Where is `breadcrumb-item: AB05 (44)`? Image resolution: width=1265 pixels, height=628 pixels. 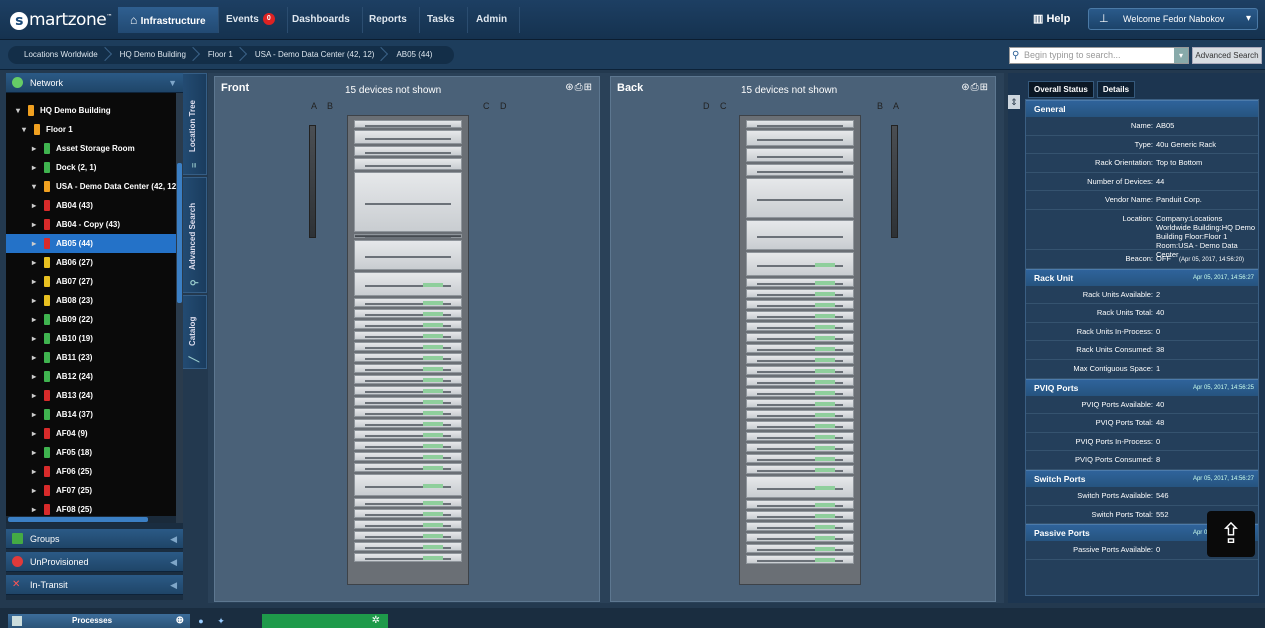
breadcrumb-item: AB05 (44) is located at coordinates (417, 55).